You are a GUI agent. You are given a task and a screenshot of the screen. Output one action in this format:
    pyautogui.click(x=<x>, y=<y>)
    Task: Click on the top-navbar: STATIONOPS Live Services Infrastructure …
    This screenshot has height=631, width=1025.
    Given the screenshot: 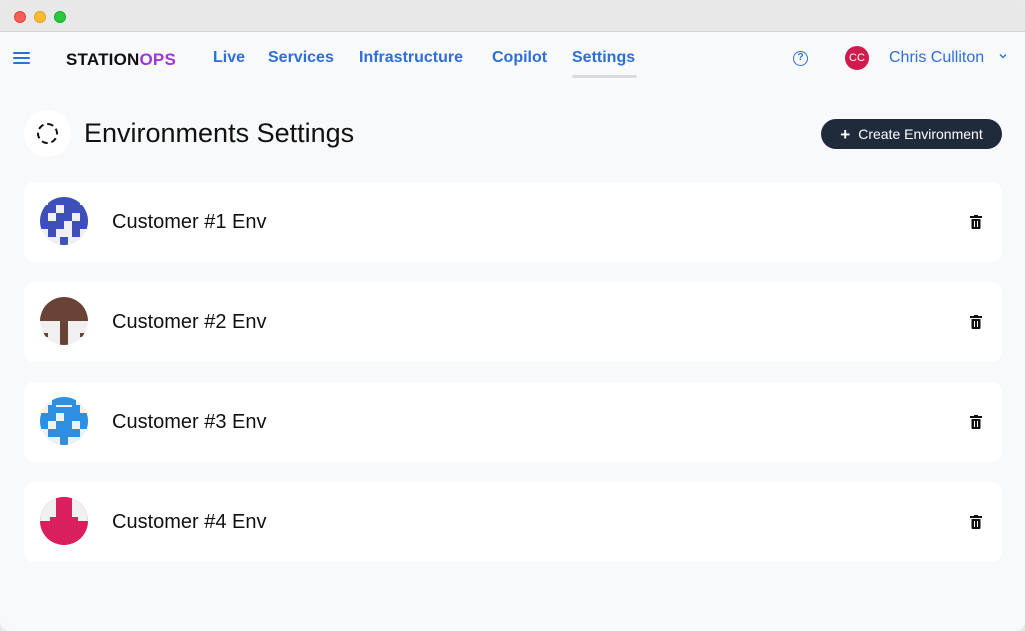 What is the action you would take?
    pyautogui.click(x=512, y=58)
    